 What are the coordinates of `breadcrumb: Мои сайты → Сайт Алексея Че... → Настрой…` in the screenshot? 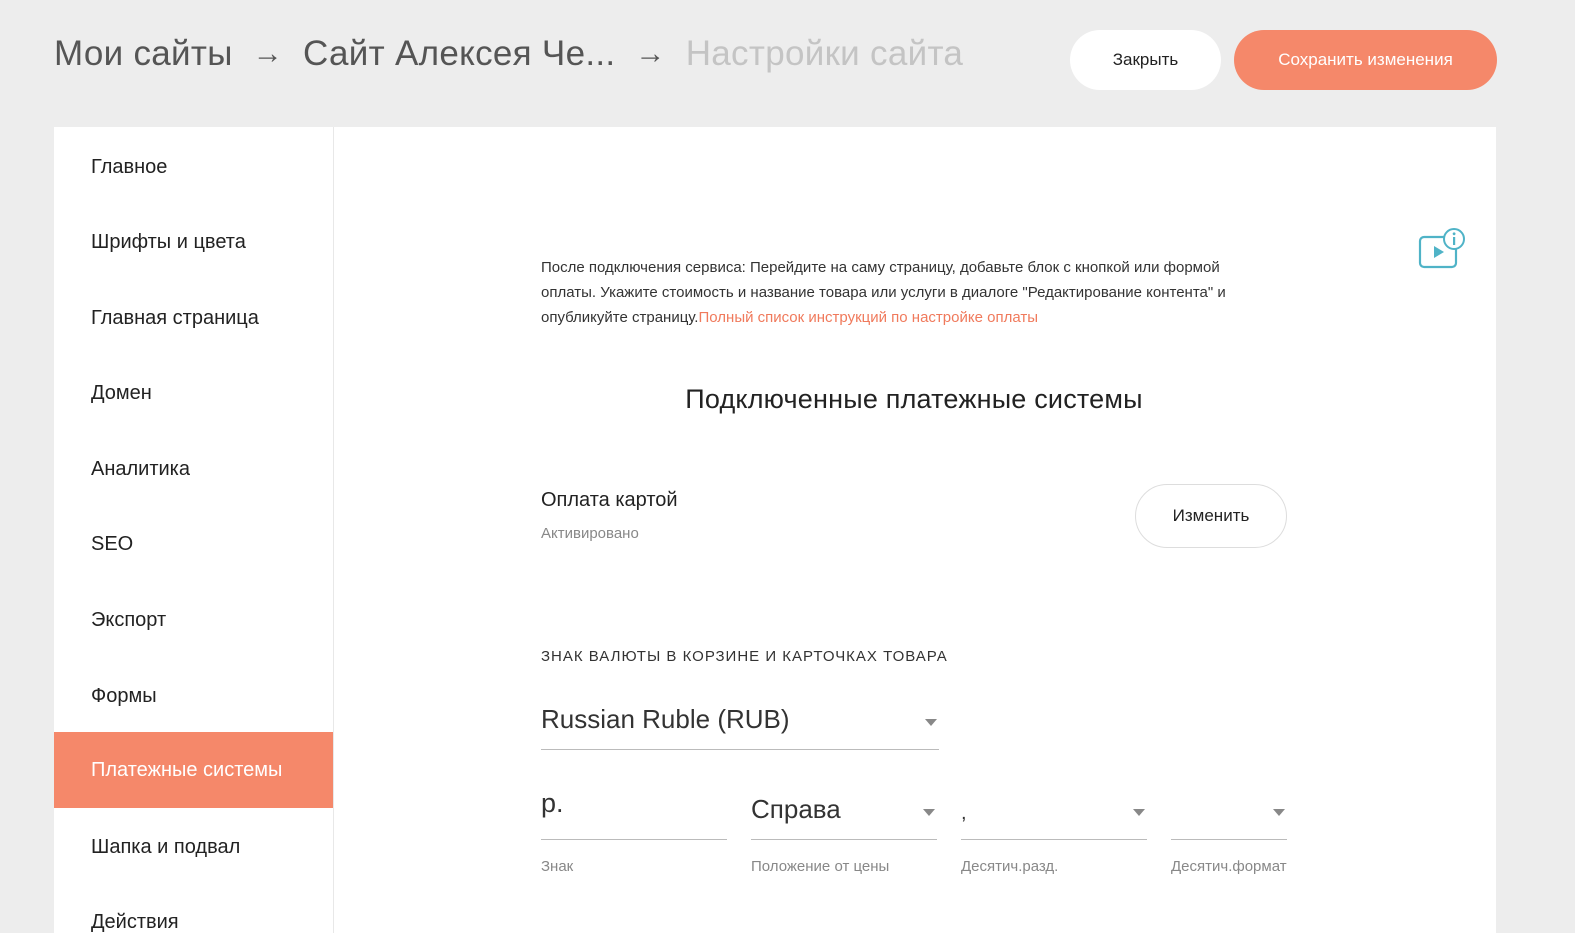 It's located at (508, 54).